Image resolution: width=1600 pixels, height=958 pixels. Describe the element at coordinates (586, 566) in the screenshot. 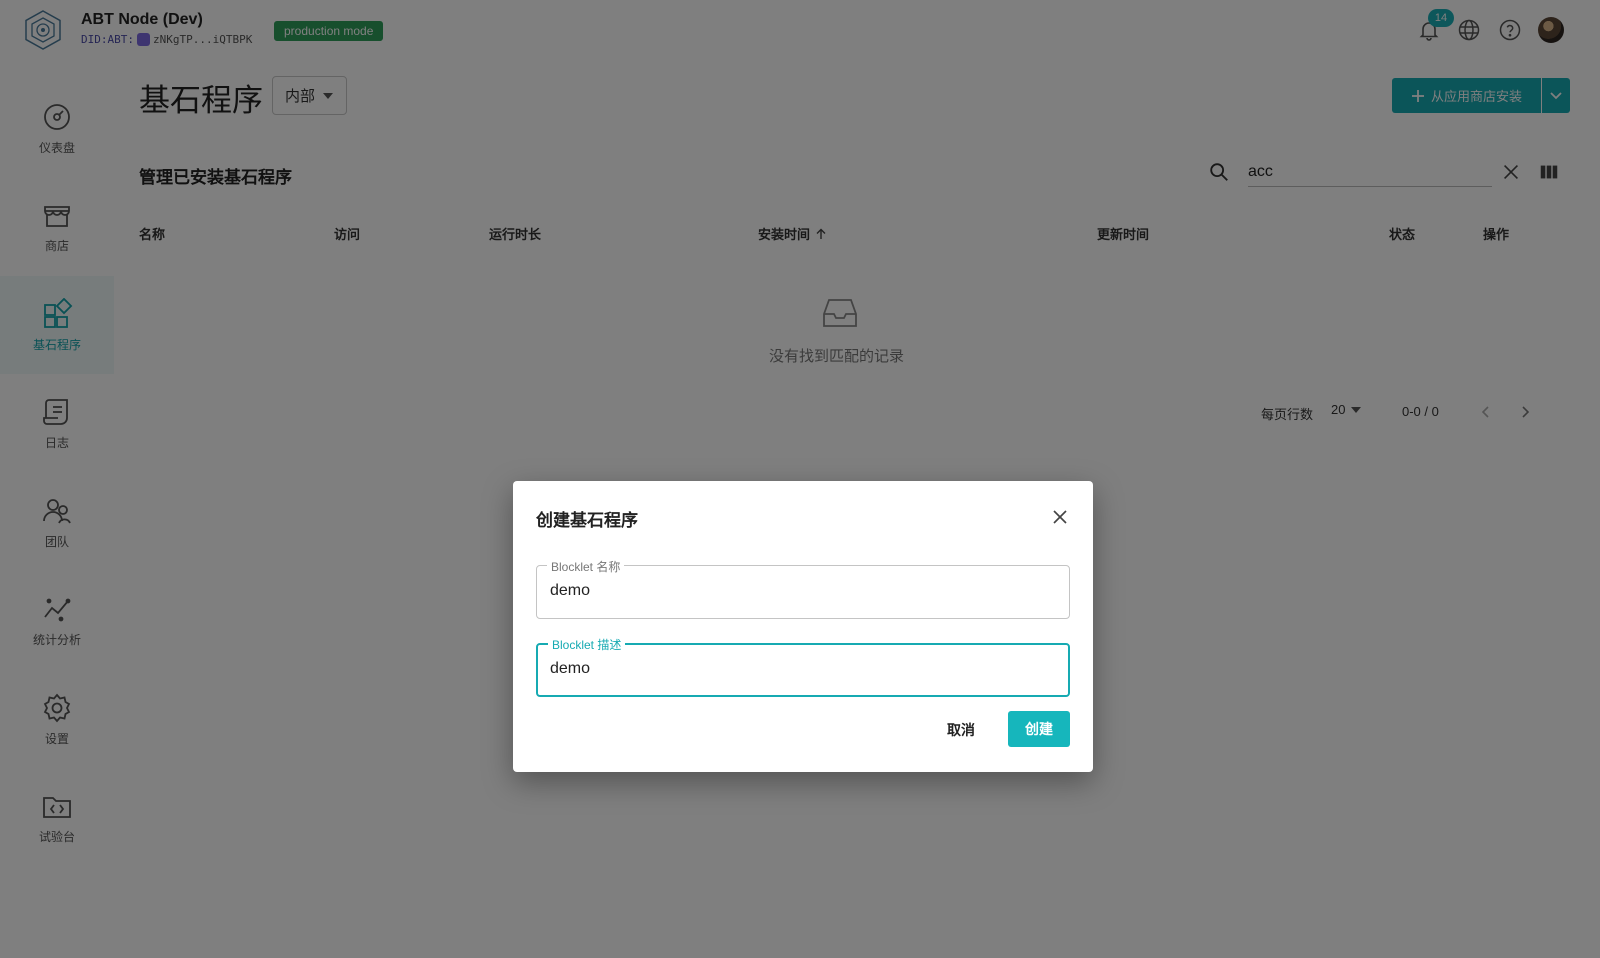

I see `blocklet-name-label: Blocklet 名称` at that location.